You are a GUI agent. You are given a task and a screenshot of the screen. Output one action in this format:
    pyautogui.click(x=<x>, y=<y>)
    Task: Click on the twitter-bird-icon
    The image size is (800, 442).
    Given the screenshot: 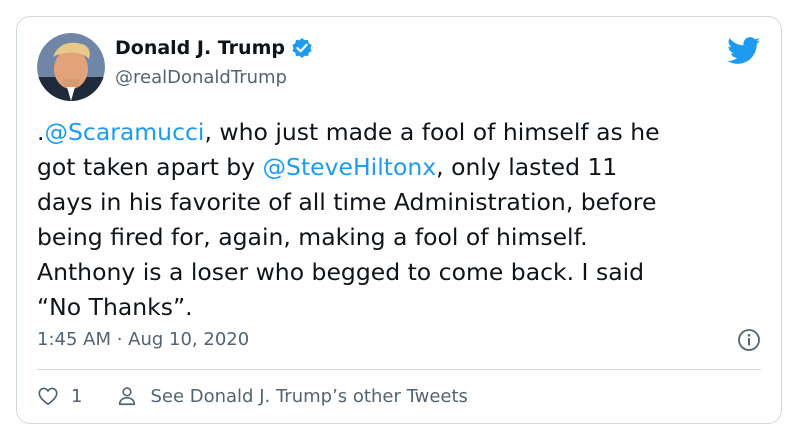 What is the action you would take?
    pyautogui.click(x=744, y=51)
    